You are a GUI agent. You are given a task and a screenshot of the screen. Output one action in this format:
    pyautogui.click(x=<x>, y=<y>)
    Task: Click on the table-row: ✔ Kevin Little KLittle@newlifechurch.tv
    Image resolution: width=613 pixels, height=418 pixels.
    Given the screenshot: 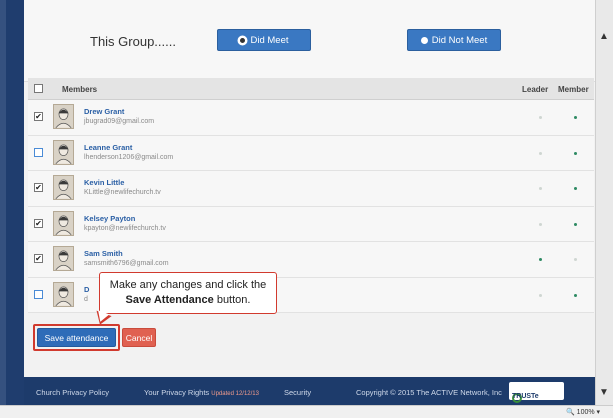 What is the action you would take?
    pyautogui.click(x=311, y=189)
    